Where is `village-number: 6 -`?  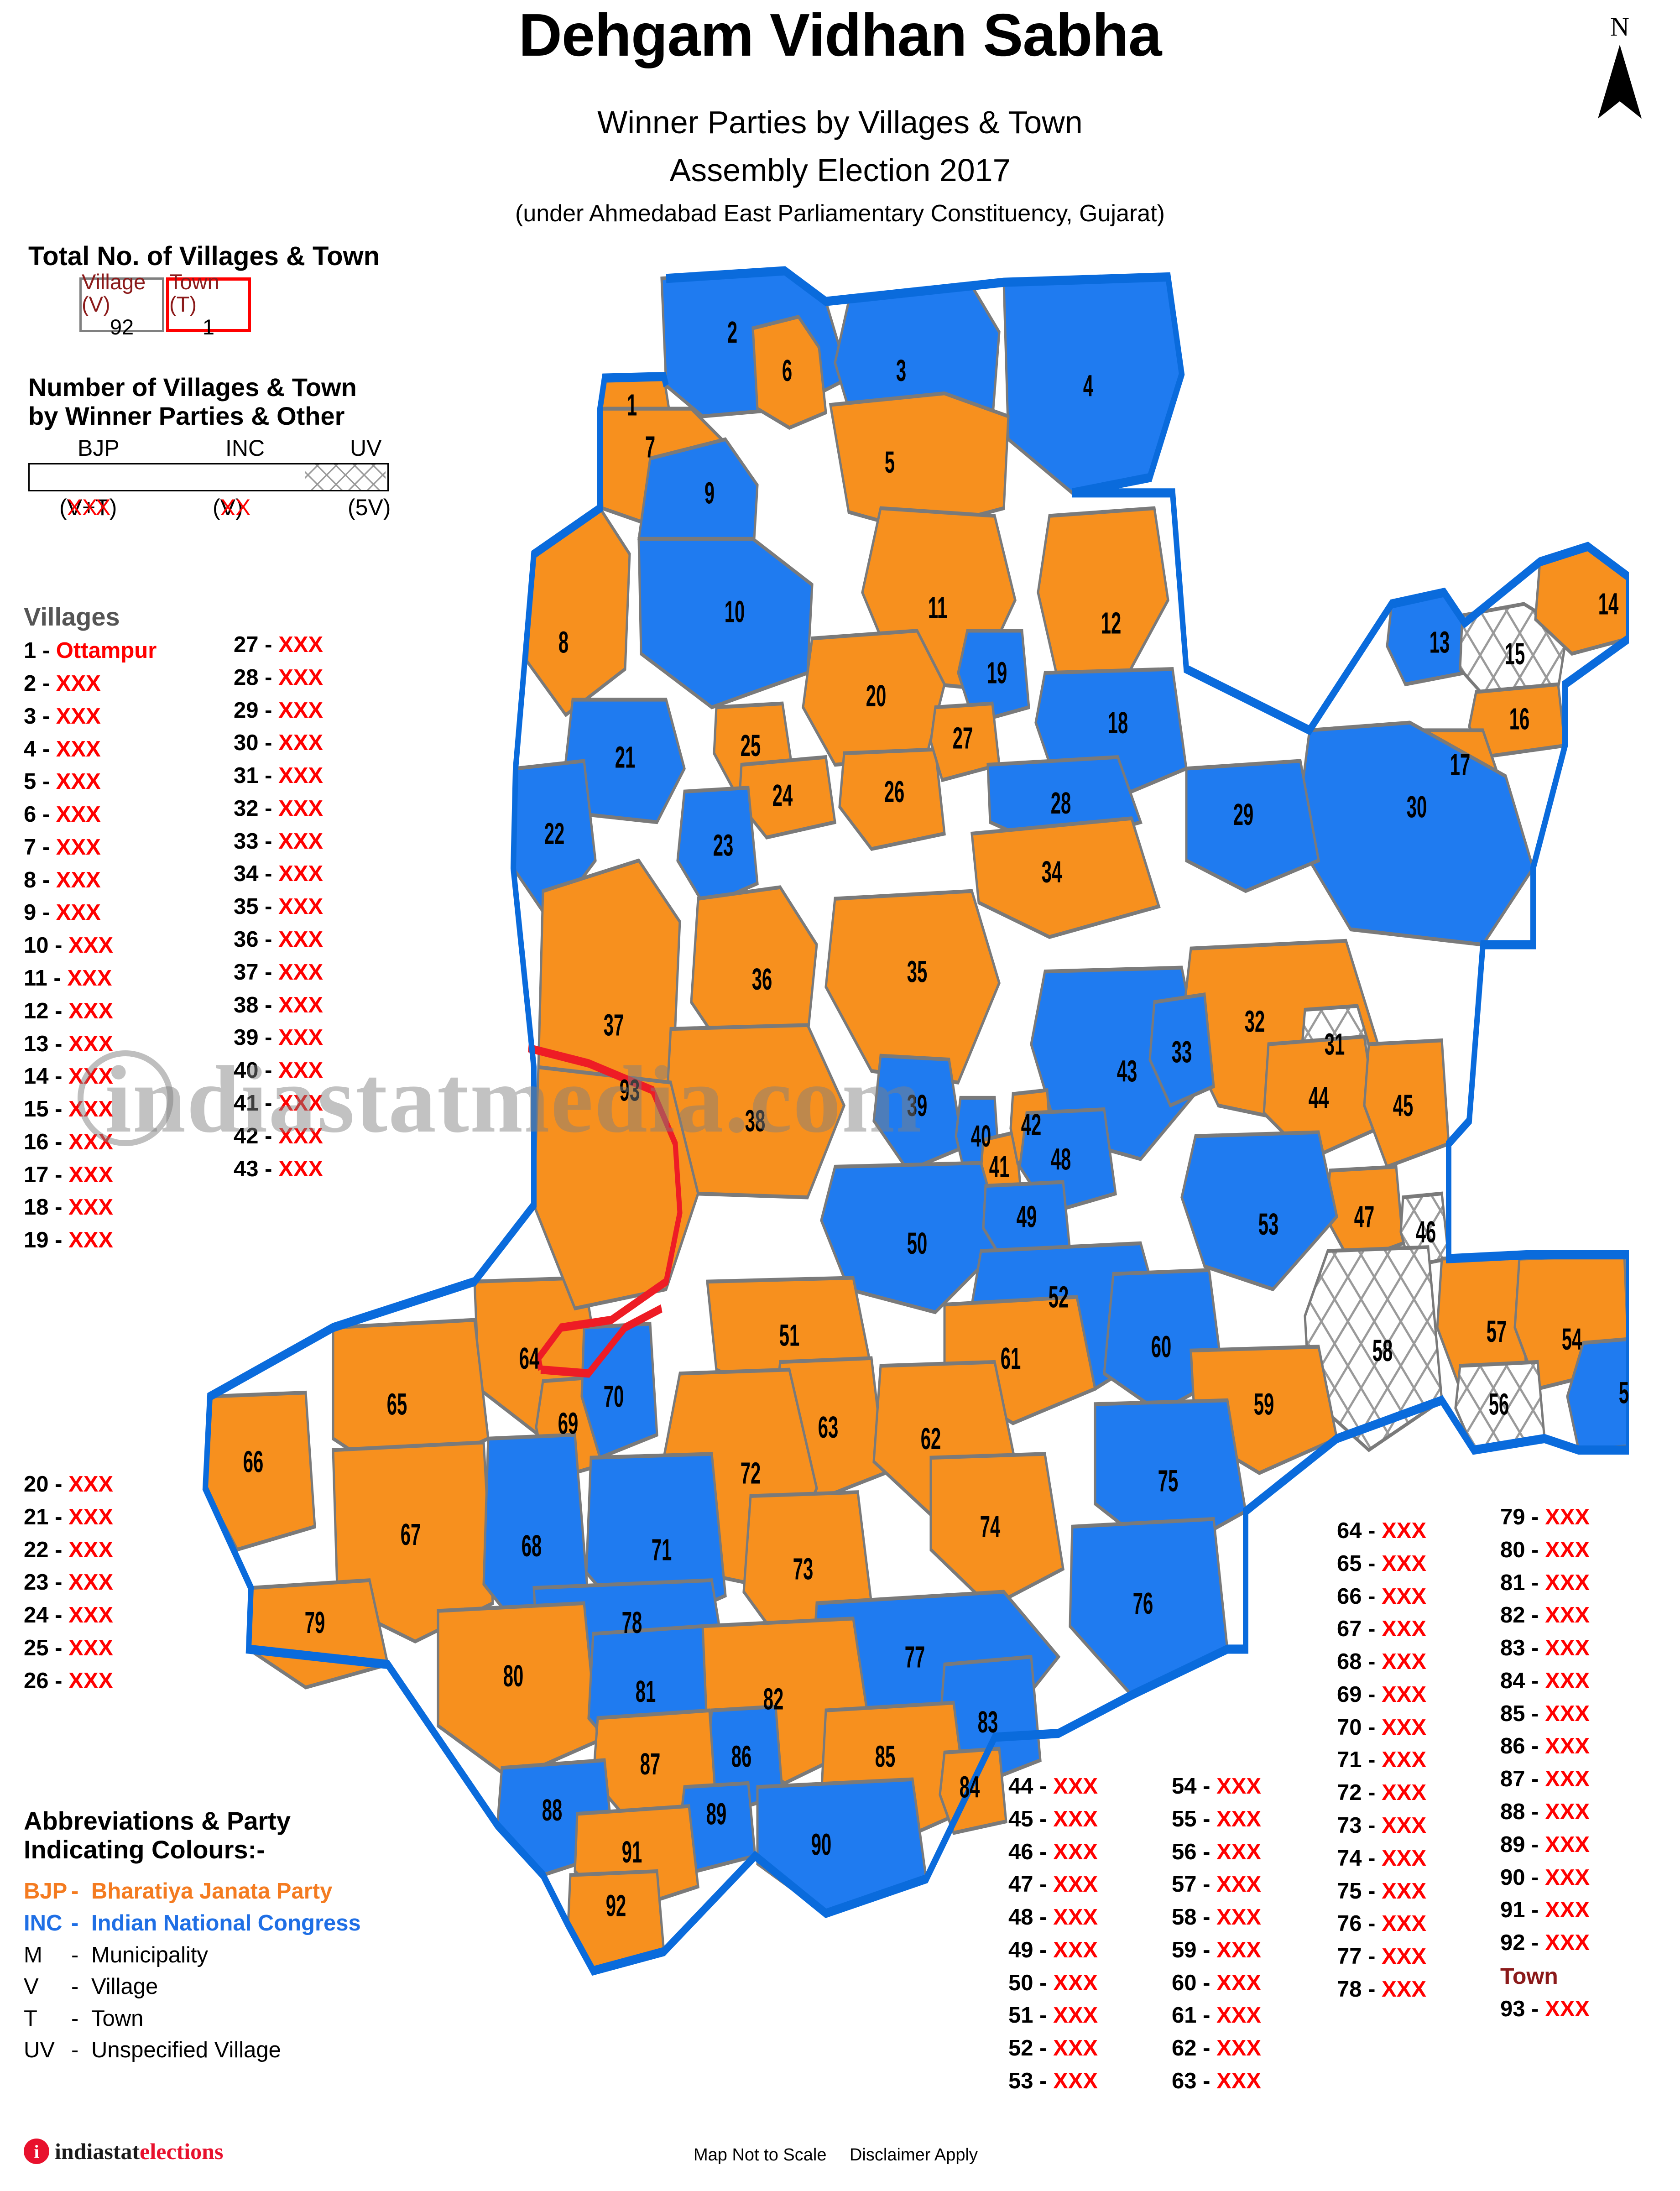
village-number: 6 - is located at coordinates (40, 814).